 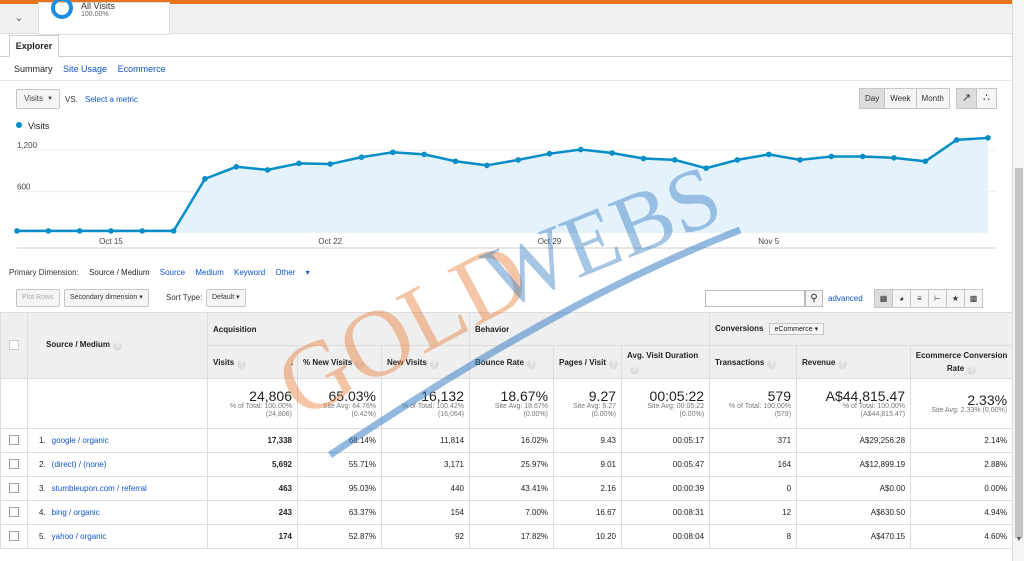 What do you see at coordinates (38, 99) in the screenshot?
I see `metric-select: Visits ▼` at bounding box center [38, 99].